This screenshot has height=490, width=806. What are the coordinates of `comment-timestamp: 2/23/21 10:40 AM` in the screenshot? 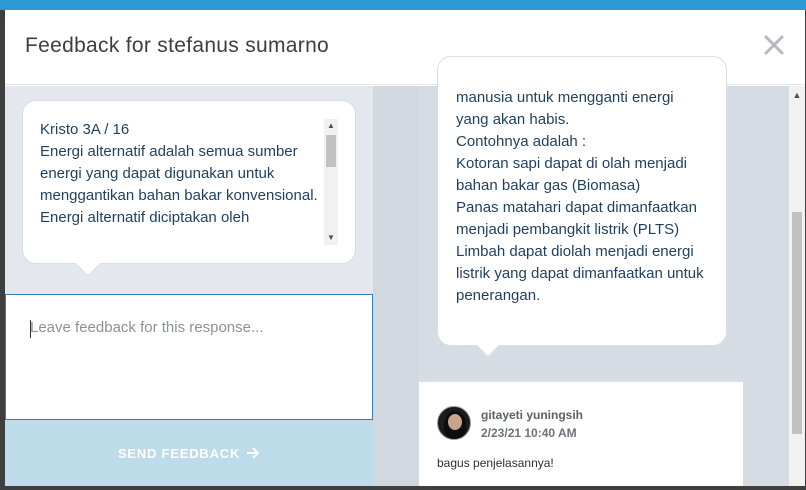 It's located at (529, 433).